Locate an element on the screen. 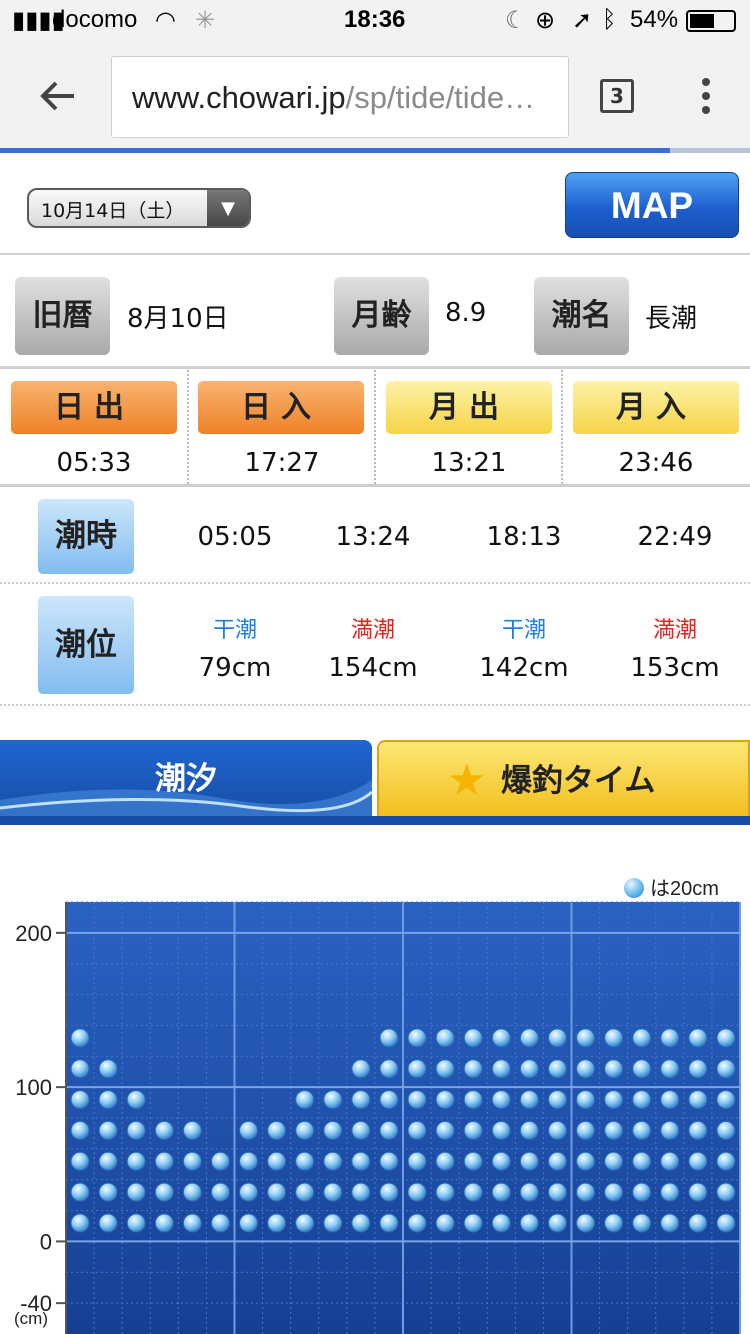 This screenshot has width=750, height=1334. y-unit-label: (cm) is located at coordinates (31, 1318).